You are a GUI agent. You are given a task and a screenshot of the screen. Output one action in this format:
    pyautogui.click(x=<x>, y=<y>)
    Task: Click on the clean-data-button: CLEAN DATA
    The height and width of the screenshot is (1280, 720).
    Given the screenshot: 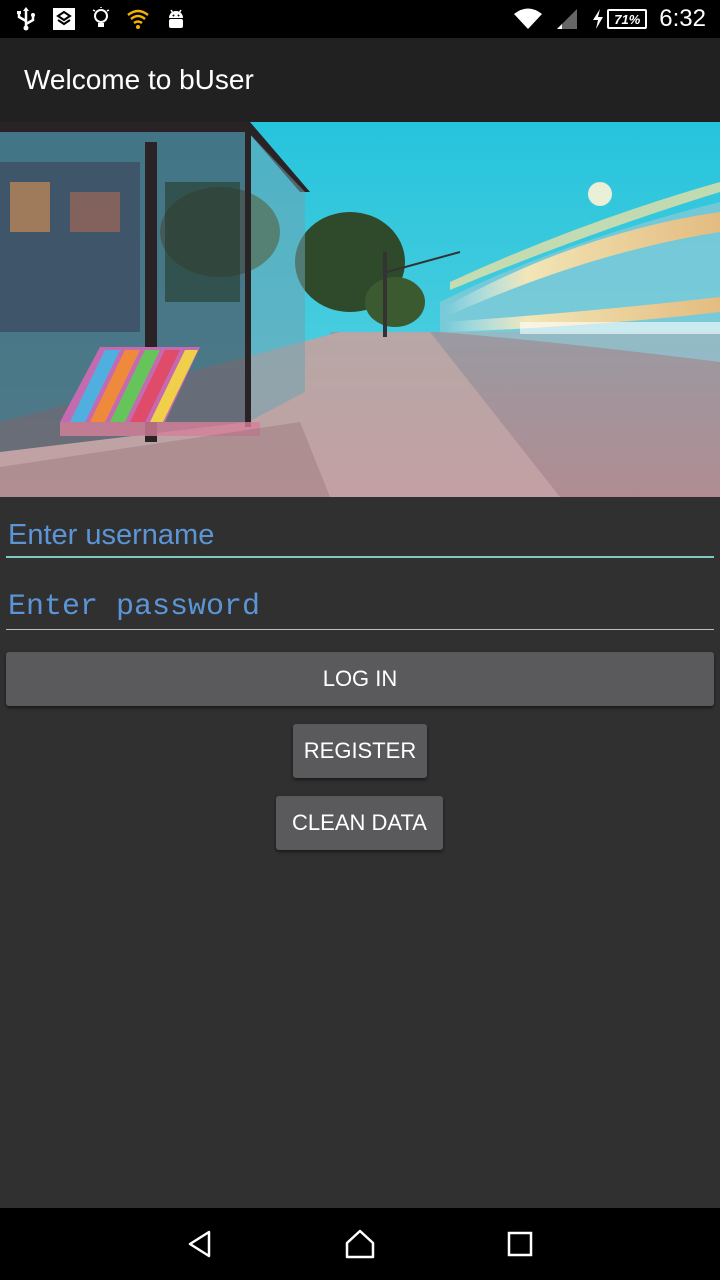 What is the action you would take?
    pyautogui.click(x=359, y=823)
    